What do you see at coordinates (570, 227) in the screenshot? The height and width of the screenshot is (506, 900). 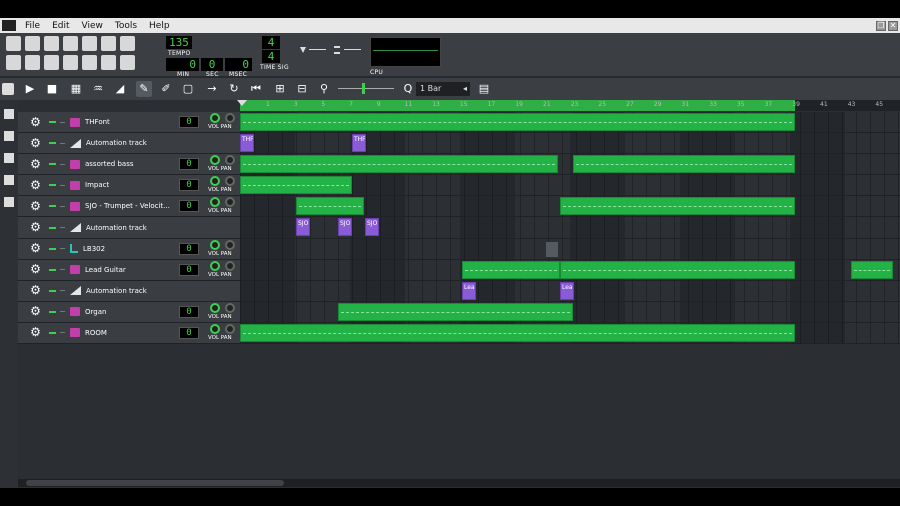 I see `track-lane: SJO SJO SJO` at bounding box center [570, 227].